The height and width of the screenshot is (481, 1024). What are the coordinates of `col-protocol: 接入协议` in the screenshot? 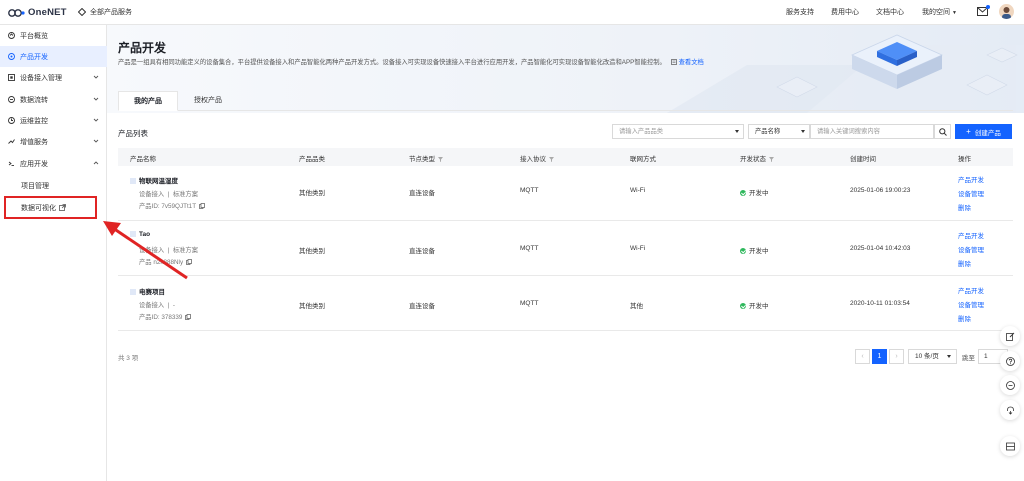 It's located at (537, 158).